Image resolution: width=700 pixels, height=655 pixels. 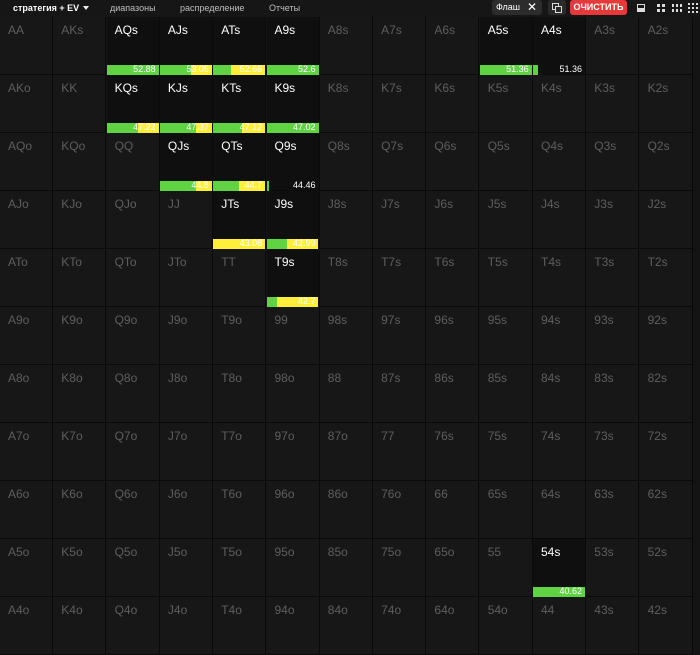 What do you see at coordinates (293, 220) in the screenshot?
I see `hand-cell-J9s: J9s 42.99` at bounding box center [293, 220].